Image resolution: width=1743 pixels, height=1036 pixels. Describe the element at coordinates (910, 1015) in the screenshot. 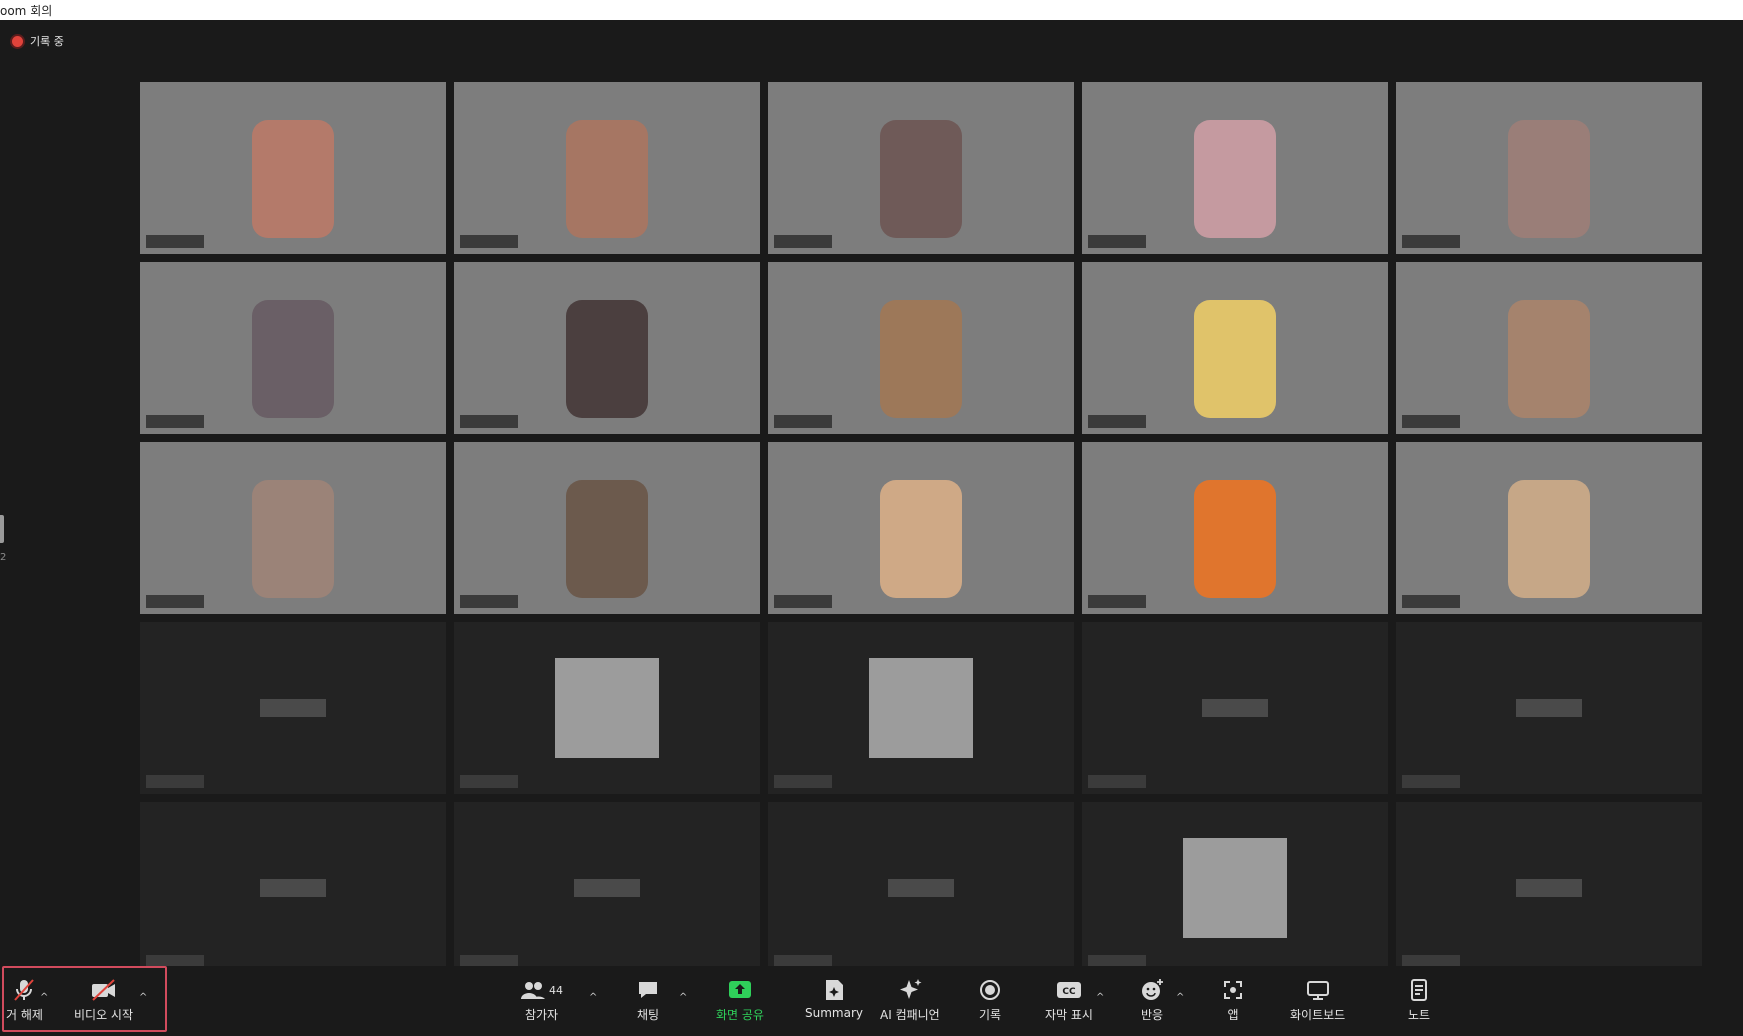

I see `ai-companion-label: AI 컴패니언` at that location.